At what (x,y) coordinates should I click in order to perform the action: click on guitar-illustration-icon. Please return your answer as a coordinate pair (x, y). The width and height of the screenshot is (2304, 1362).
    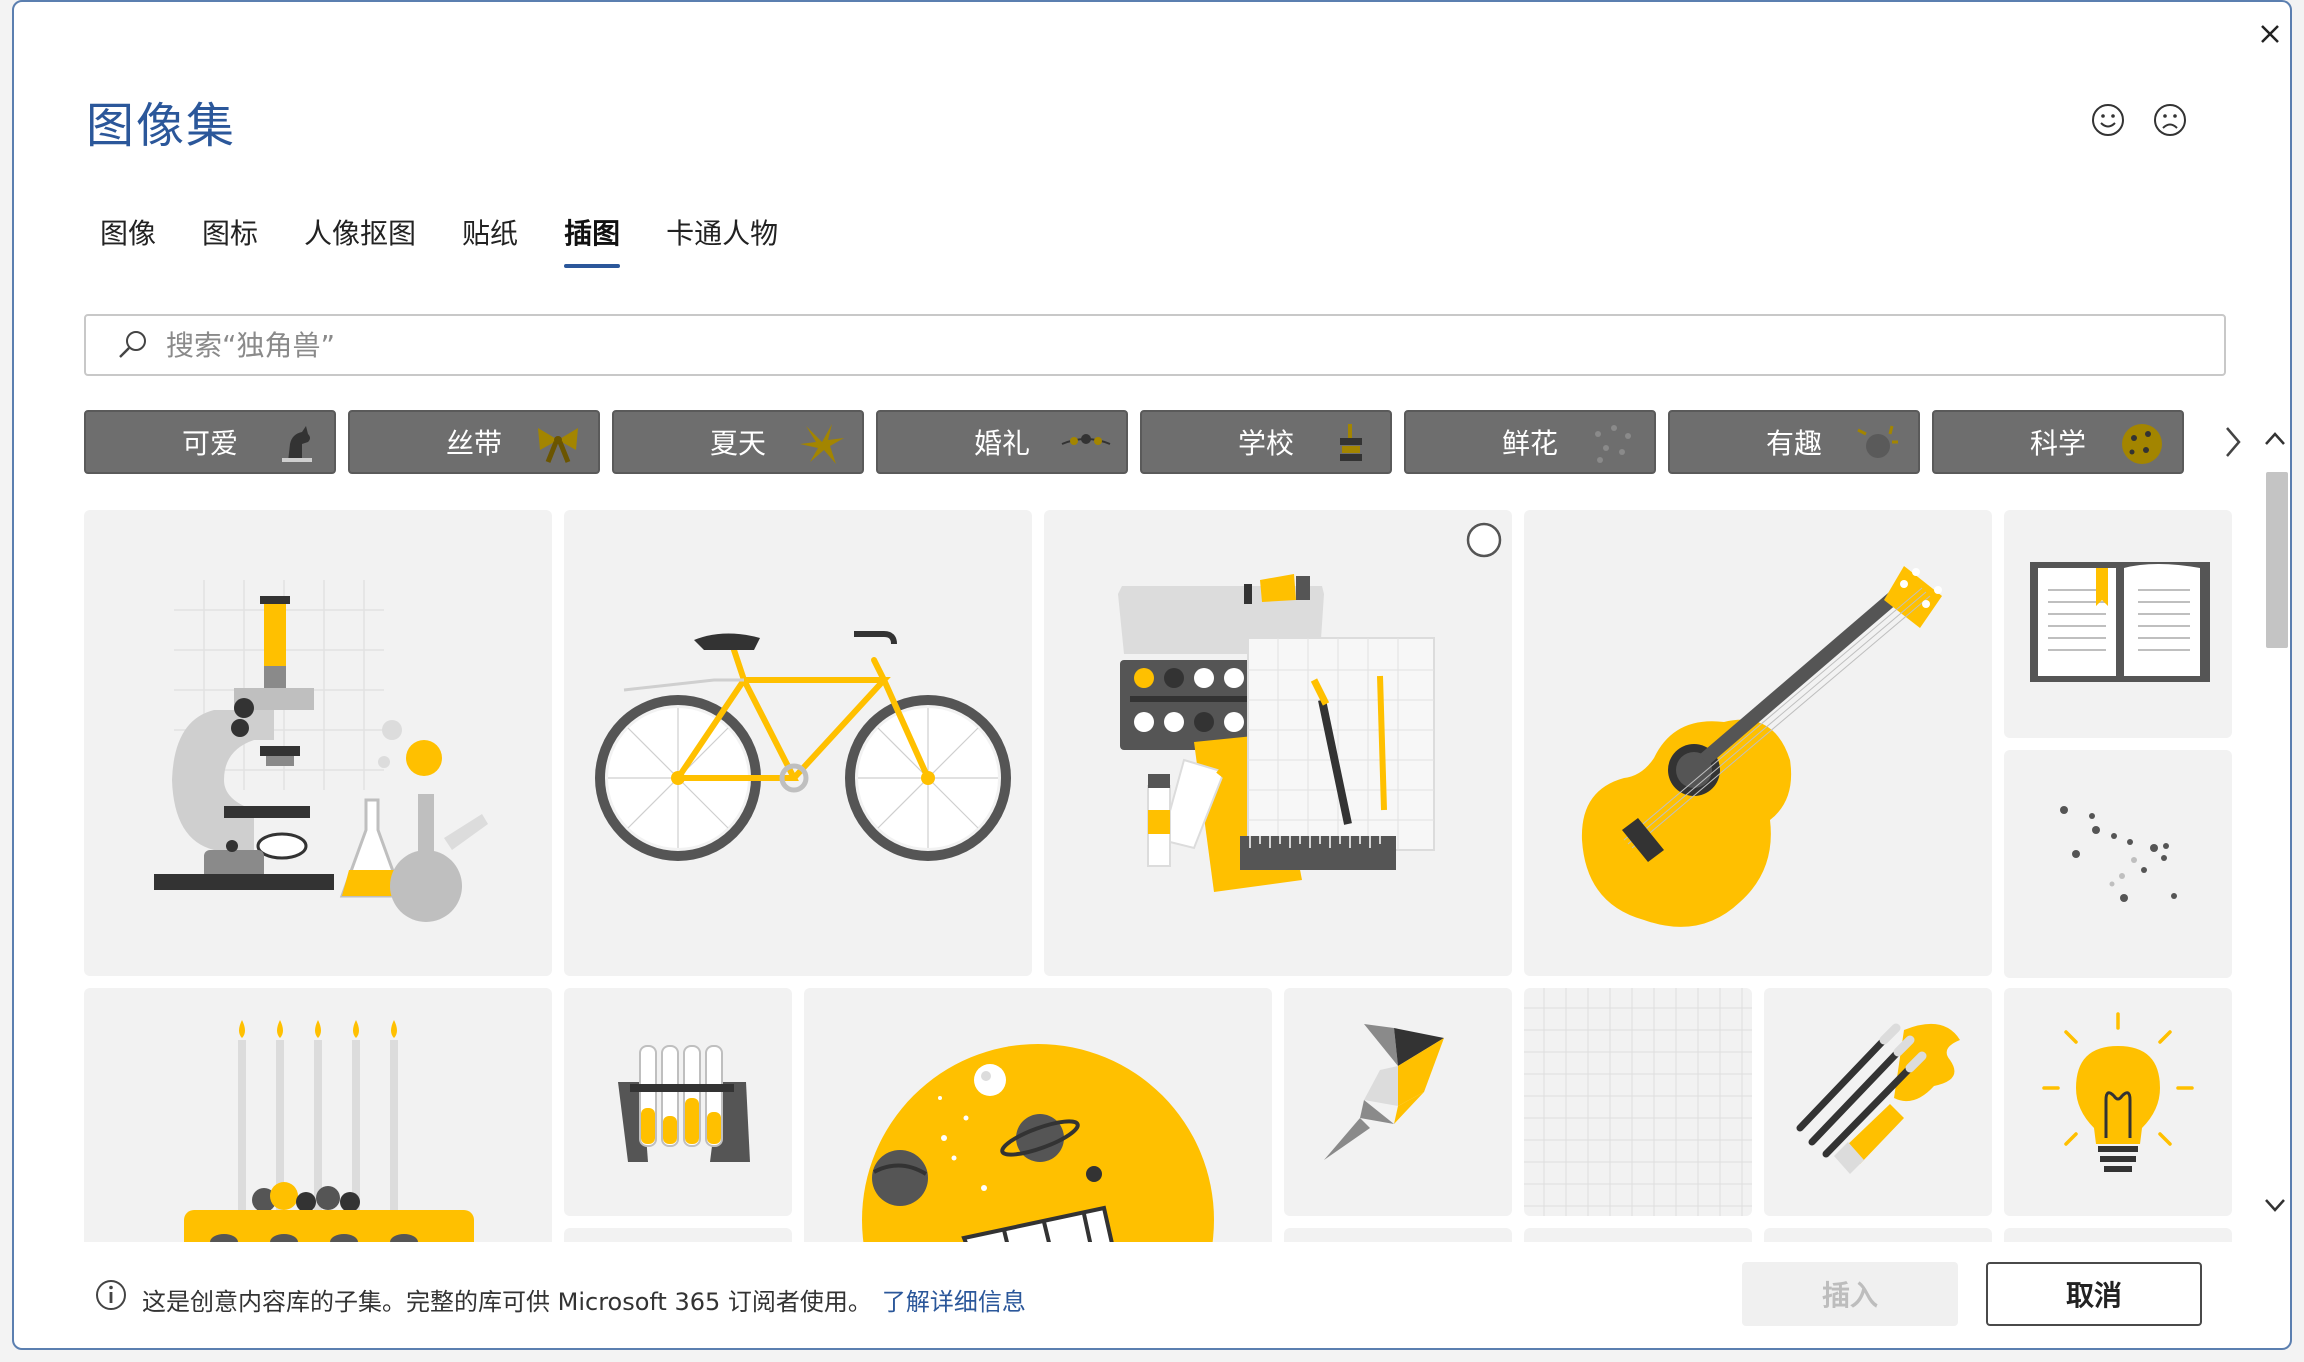
    Looking at the image, I should click on (1761, 746).